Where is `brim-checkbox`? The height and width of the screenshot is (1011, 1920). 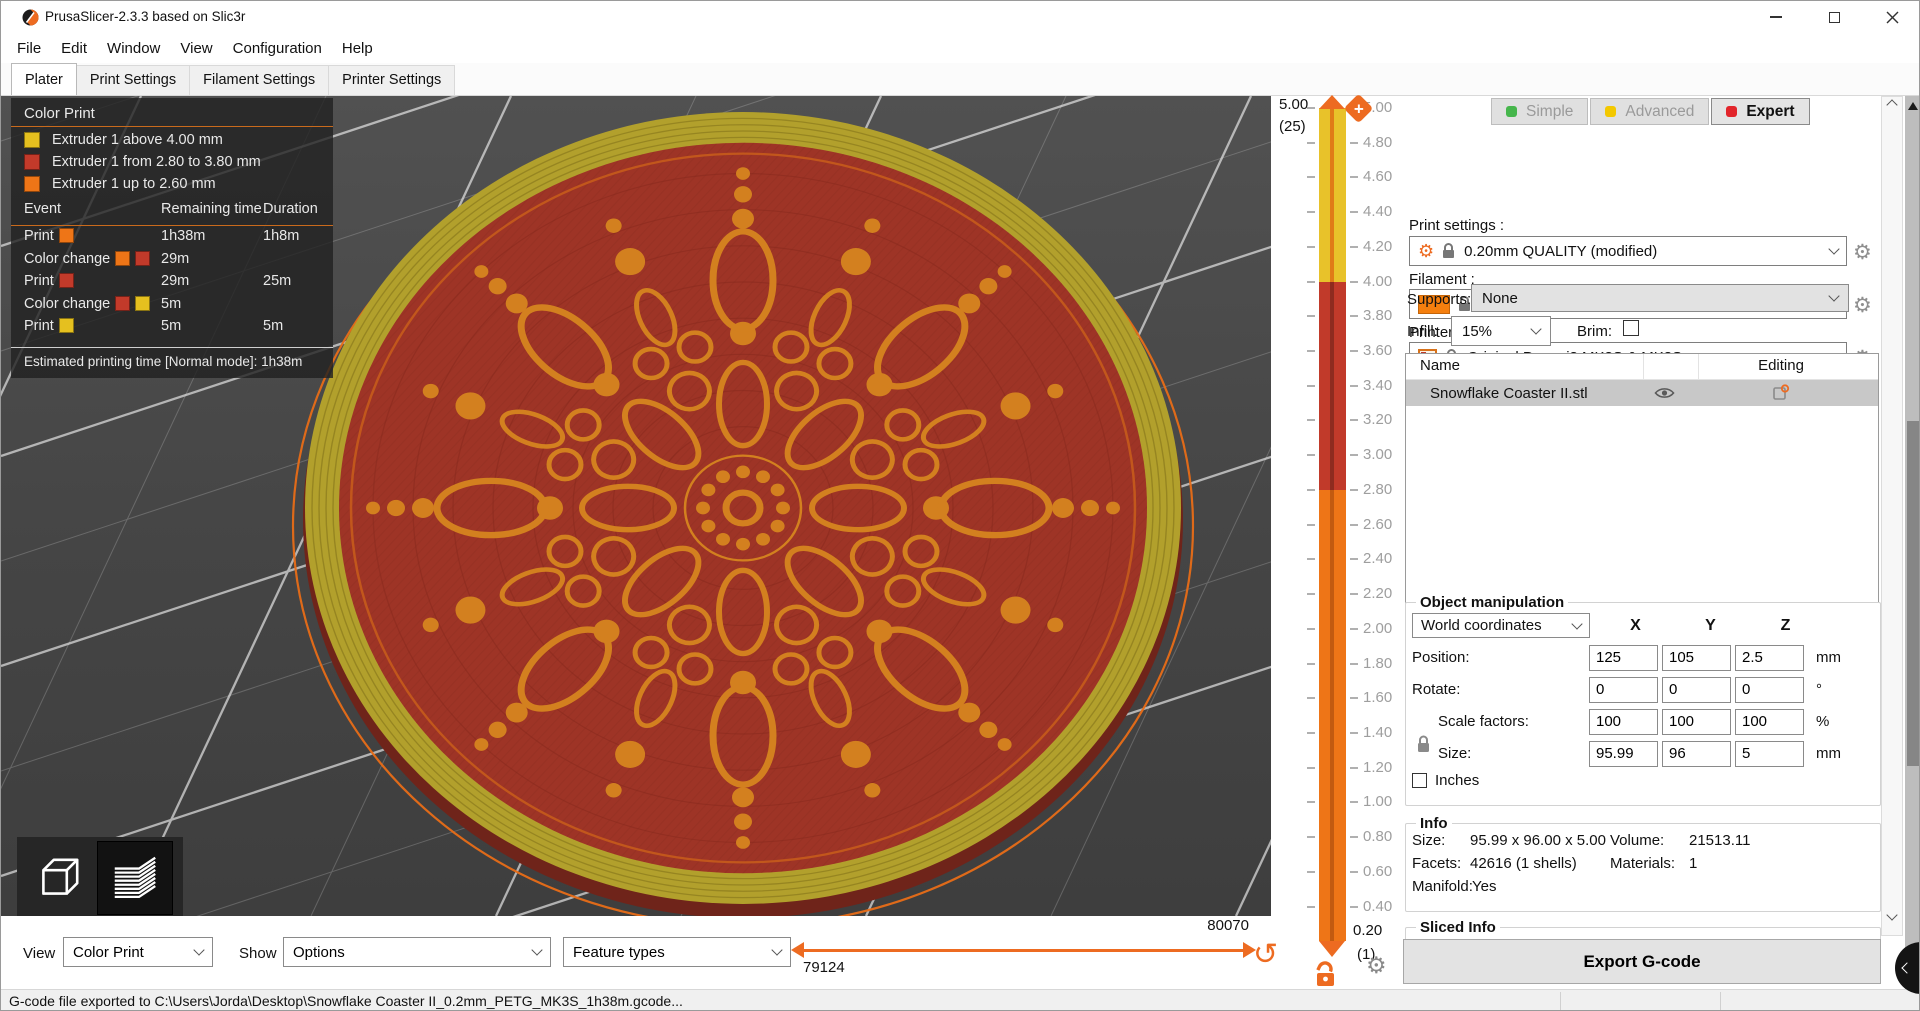 brim-checkbox is located at coordinates (1631, 328).